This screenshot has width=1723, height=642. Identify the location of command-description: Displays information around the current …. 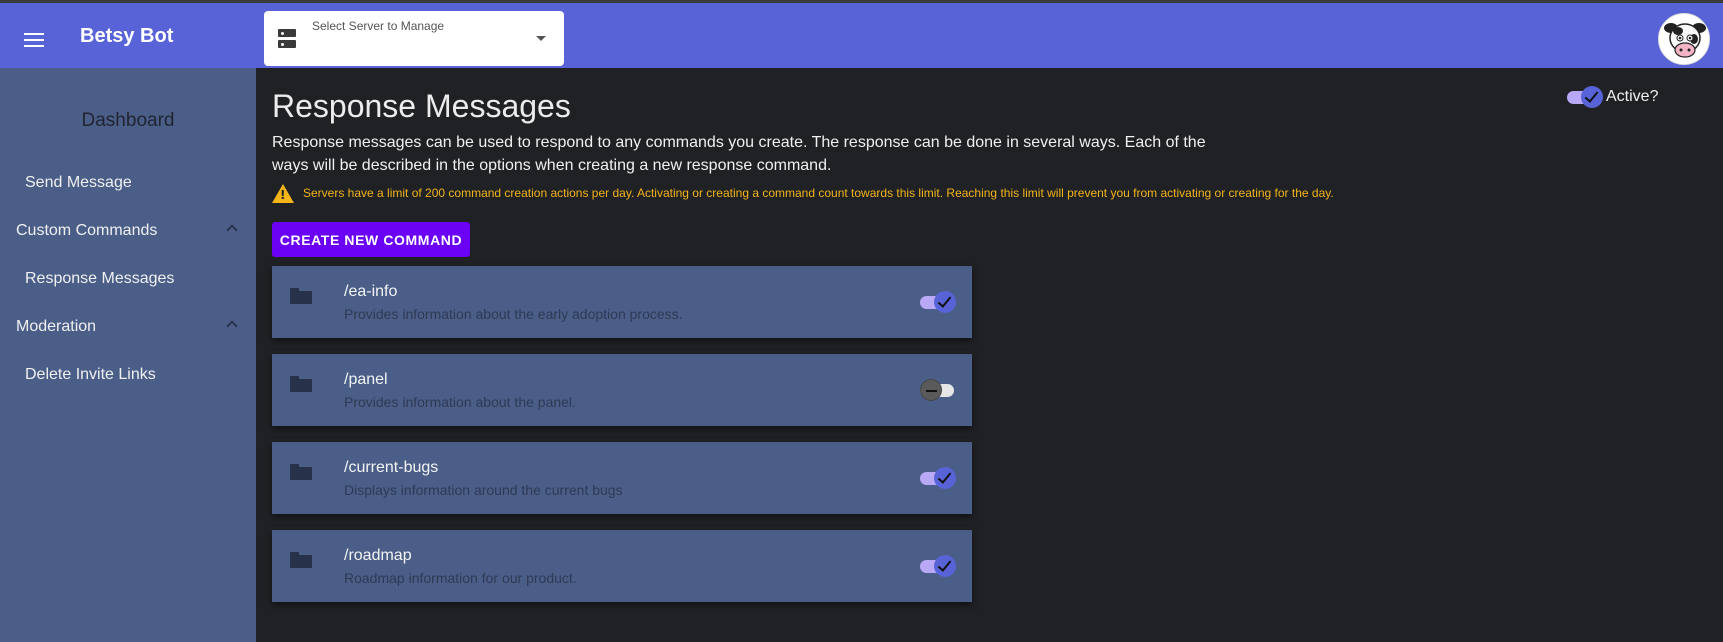
(483, 490).